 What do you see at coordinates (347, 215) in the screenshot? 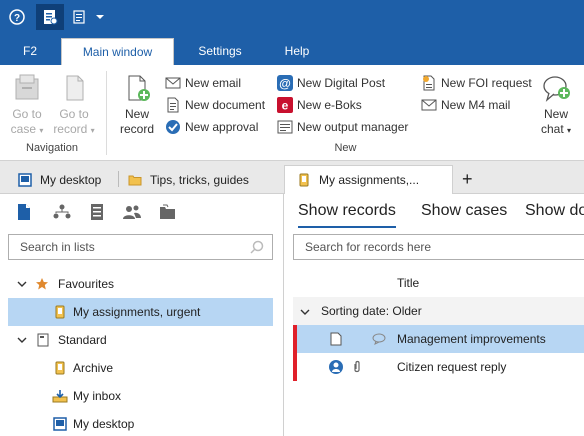
I see `tab-show-records: Show records` at bounding box center [347, 215].